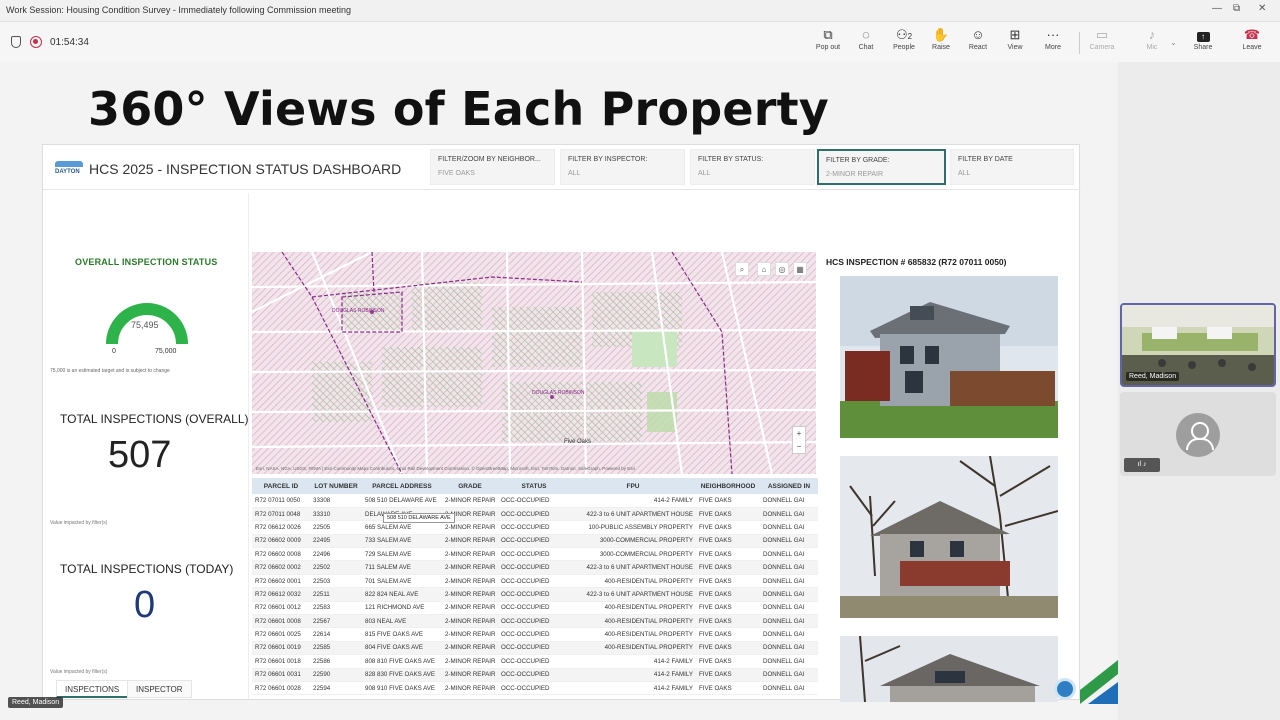 This screenshot has width=1280, height=720. Describe the element at coordinates (752, 167) in the screenshot. I see `filter-status: FILTER BY STATUS: ALL` at that location.